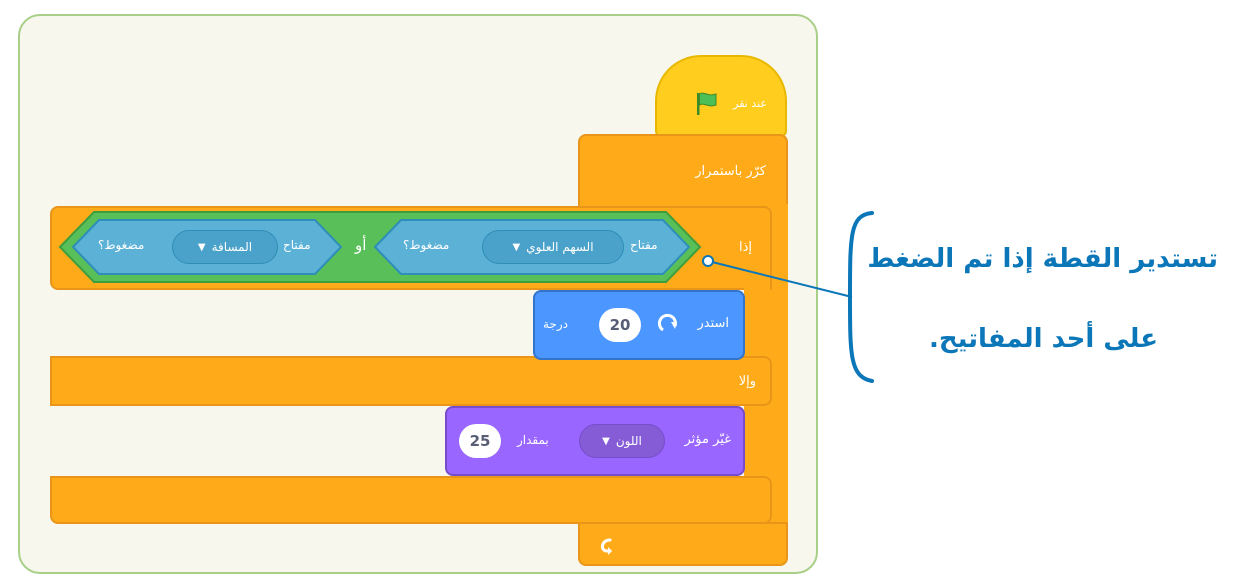 The height and width of the screenshot is (580, 1240). I want to click on if-else-bottom, so click(411, 500).